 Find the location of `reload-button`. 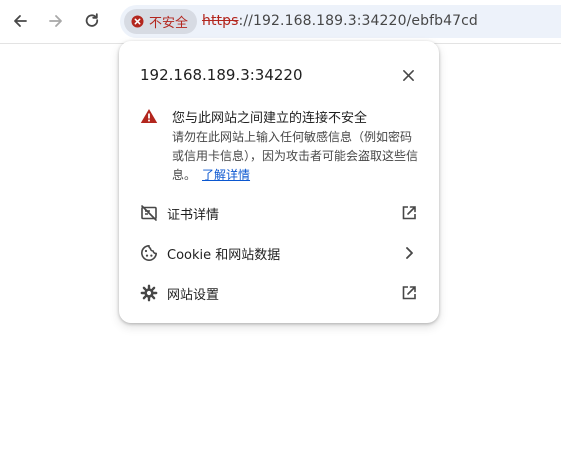

reload-button is located at coordinates (92, 21).